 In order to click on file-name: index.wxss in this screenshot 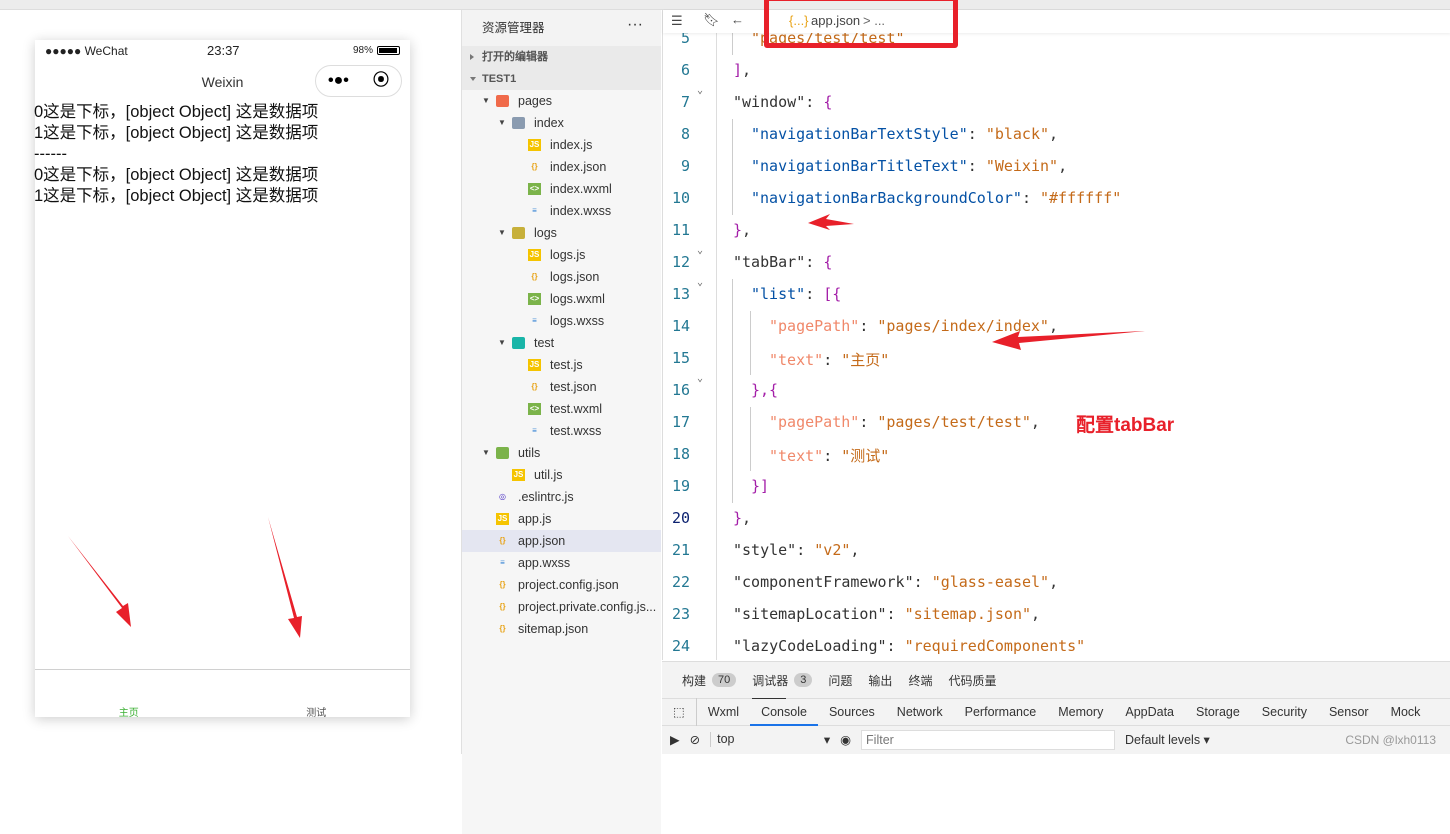, I will do `click(581, 211)`.